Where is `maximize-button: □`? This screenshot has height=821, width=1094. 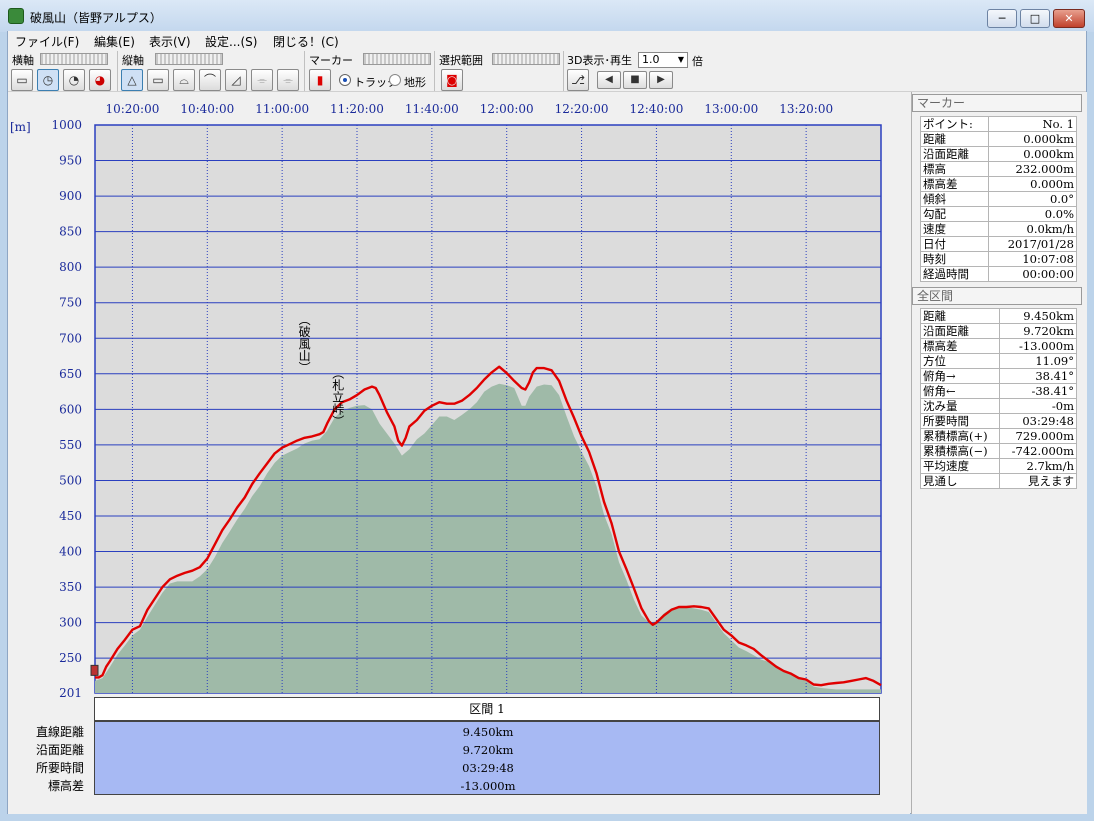
maximize-button: □ is located at coordinates (1035, 18).